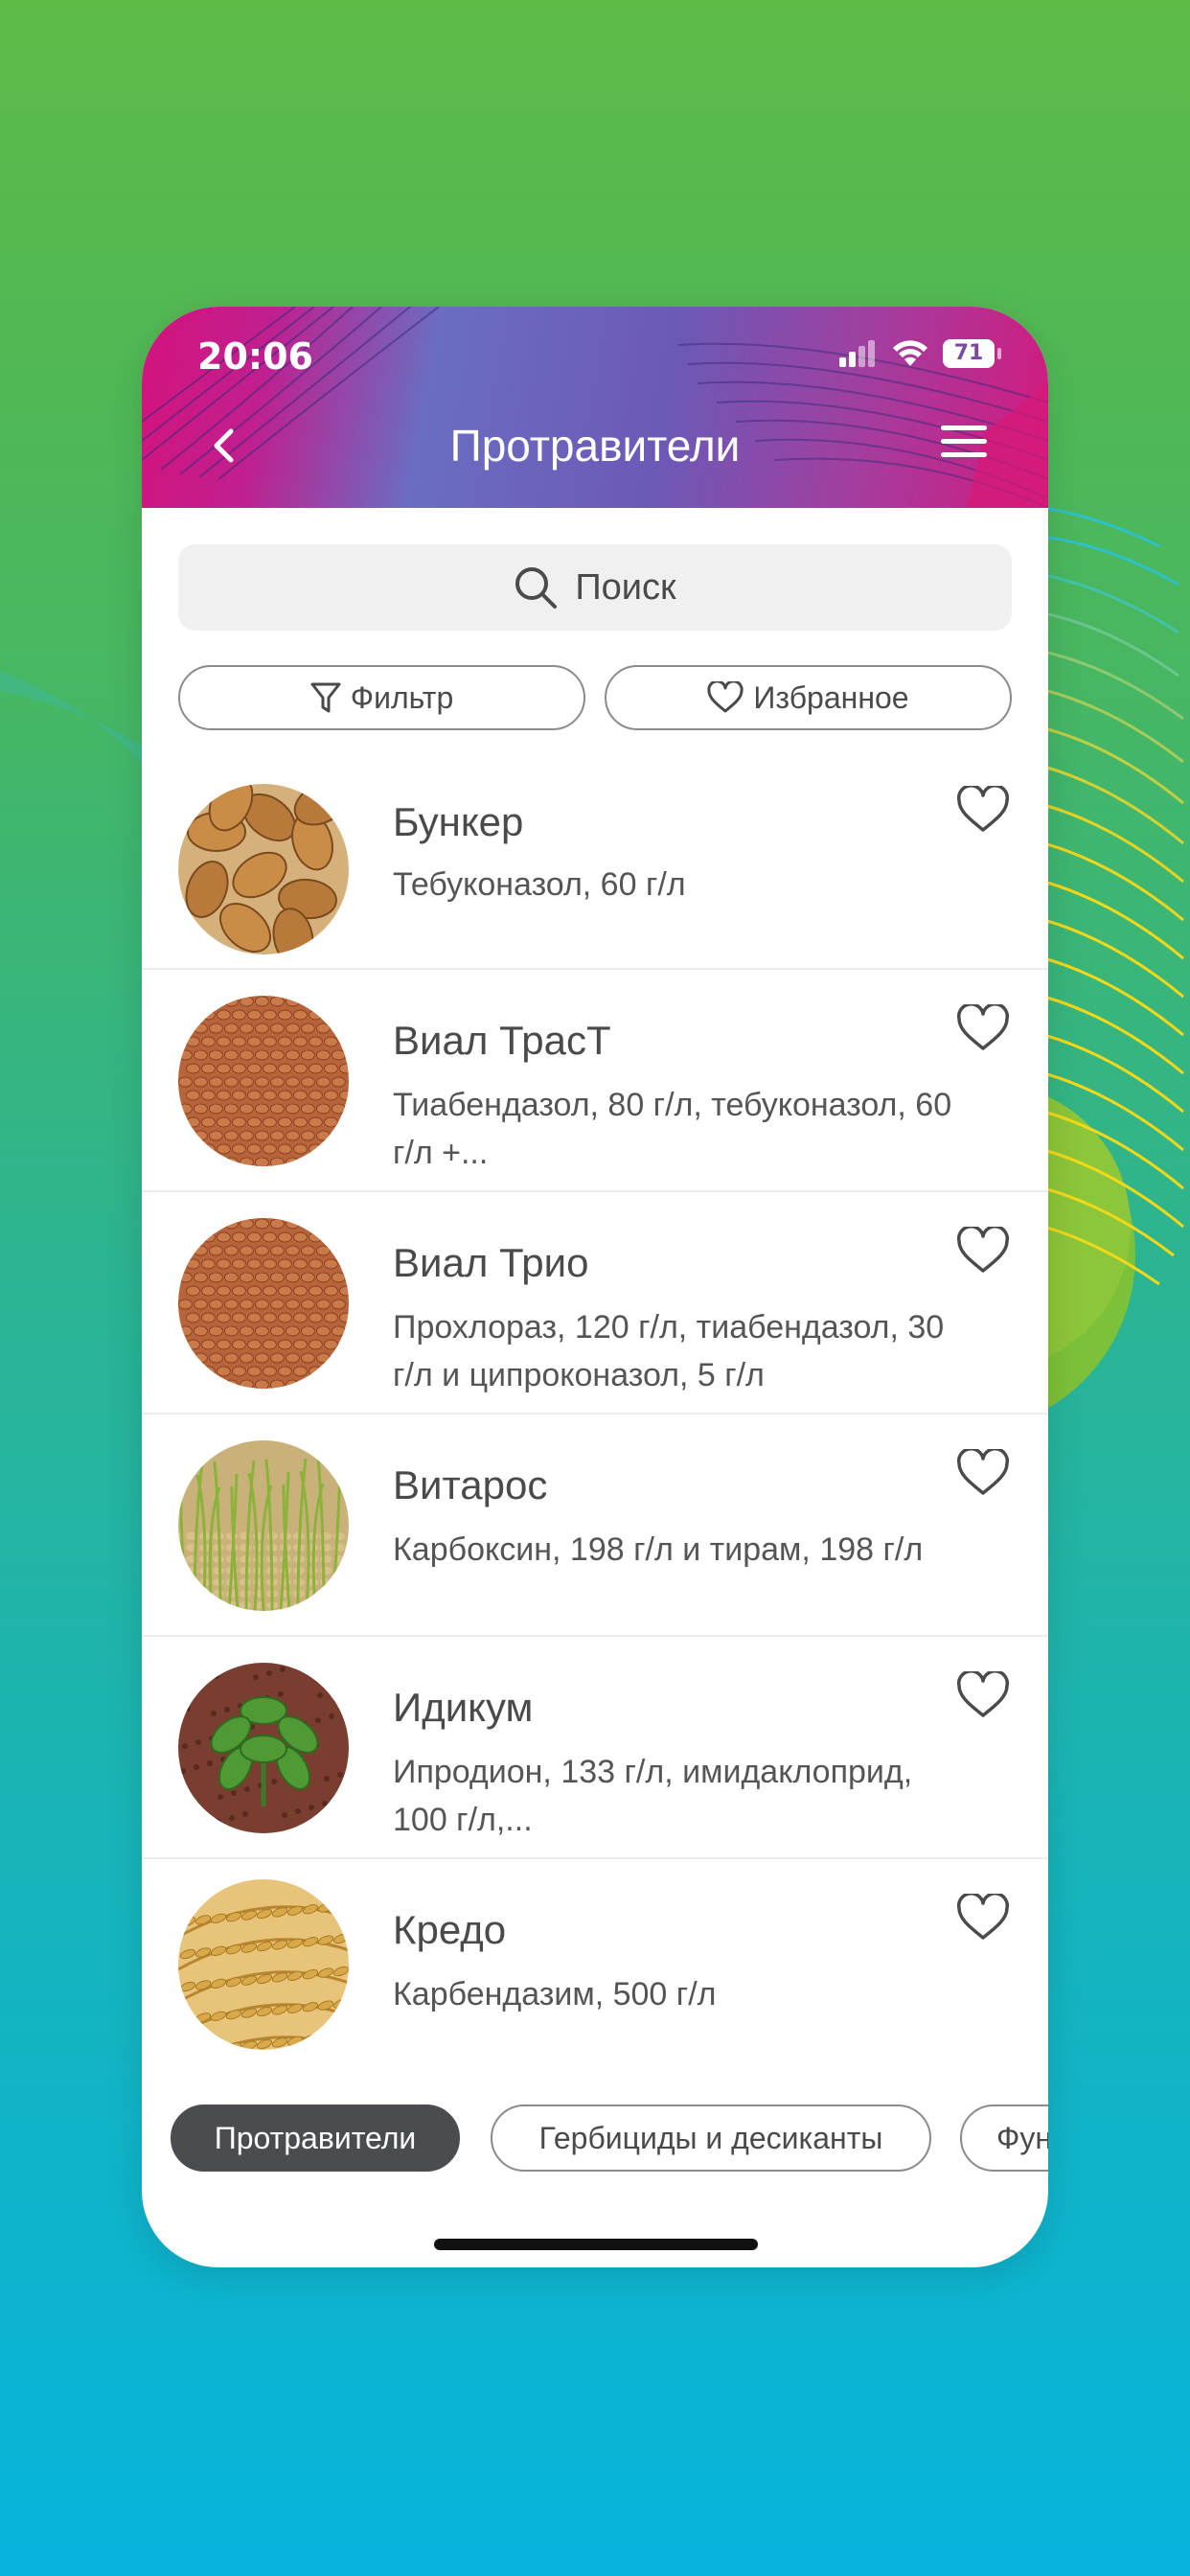 This screenshot has height=2576, width=1190. What do you see at coordinates (595, 407) in the screenshot?
I see `app-header: 20:06 71 Протравители` at bounding box center [595, 407].